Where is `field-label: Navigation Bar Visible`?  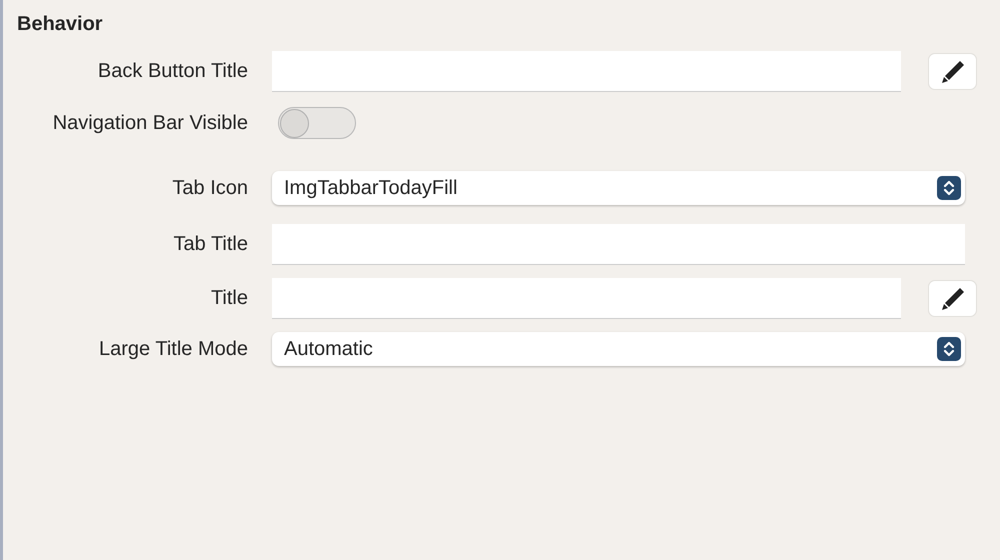 field-label: Navigation Bar Visible is located at coordinates (150, 123).